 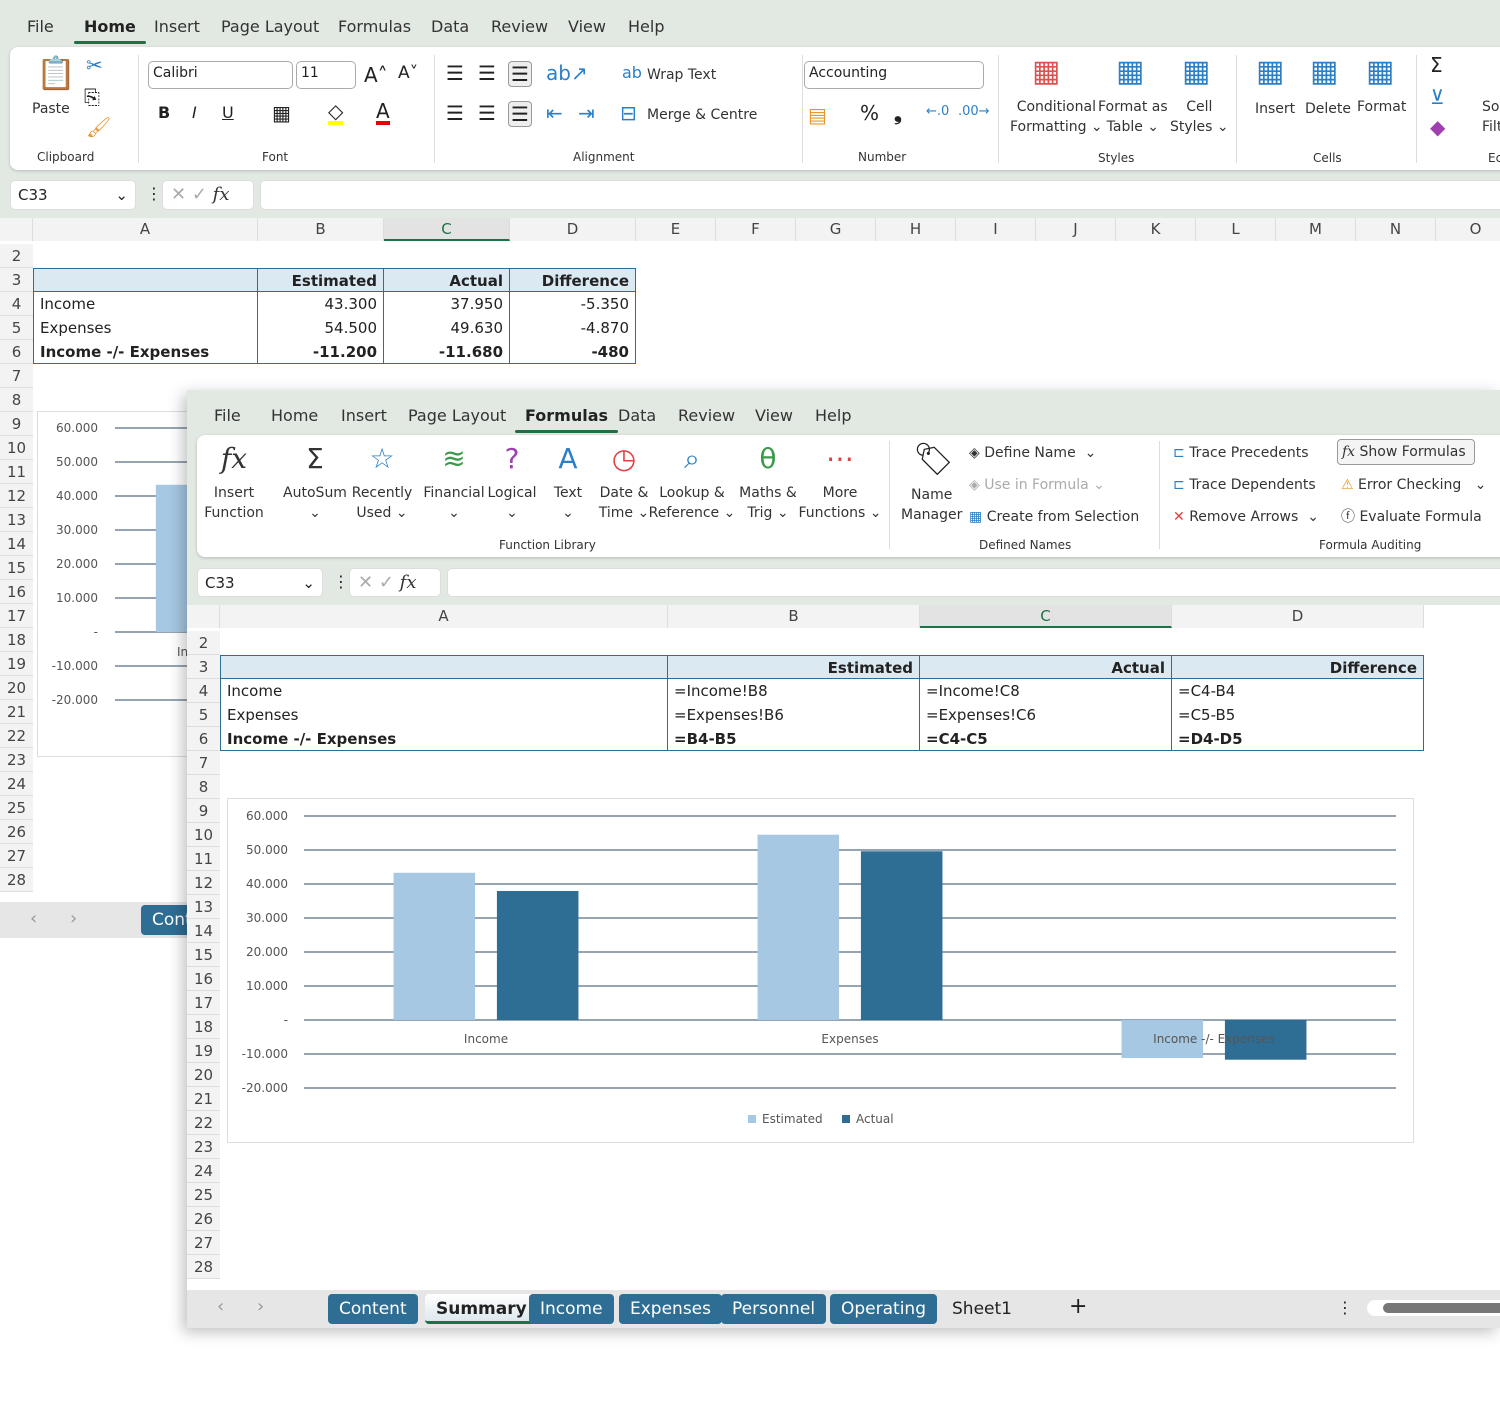 I want to click on row-header-5: 5, so click(x=16, y=328).